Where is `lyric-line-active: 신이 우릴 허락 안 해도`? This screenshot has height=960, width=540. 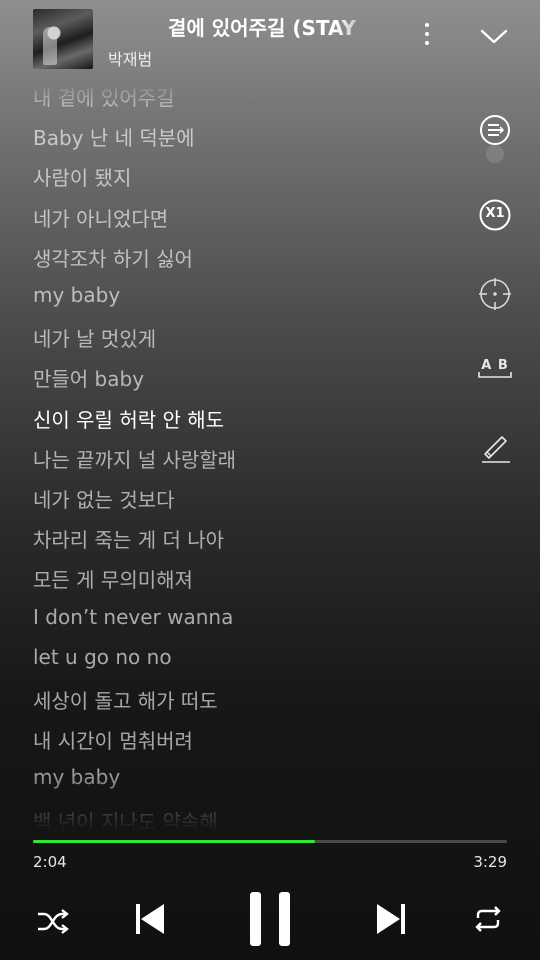
lyric-line-active: 신이 우릴 허락 안 해도 is located at coordinates (128, 418).